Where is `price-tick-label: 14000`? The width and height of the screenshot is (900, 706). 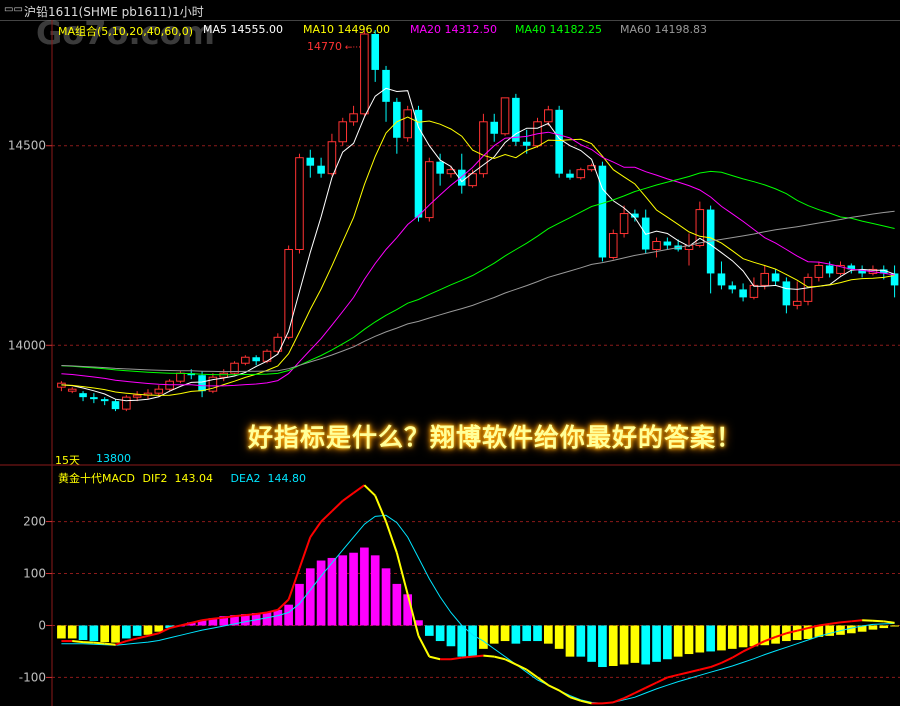 price-tick-label: 14000 is located at coordinates (27, 345).